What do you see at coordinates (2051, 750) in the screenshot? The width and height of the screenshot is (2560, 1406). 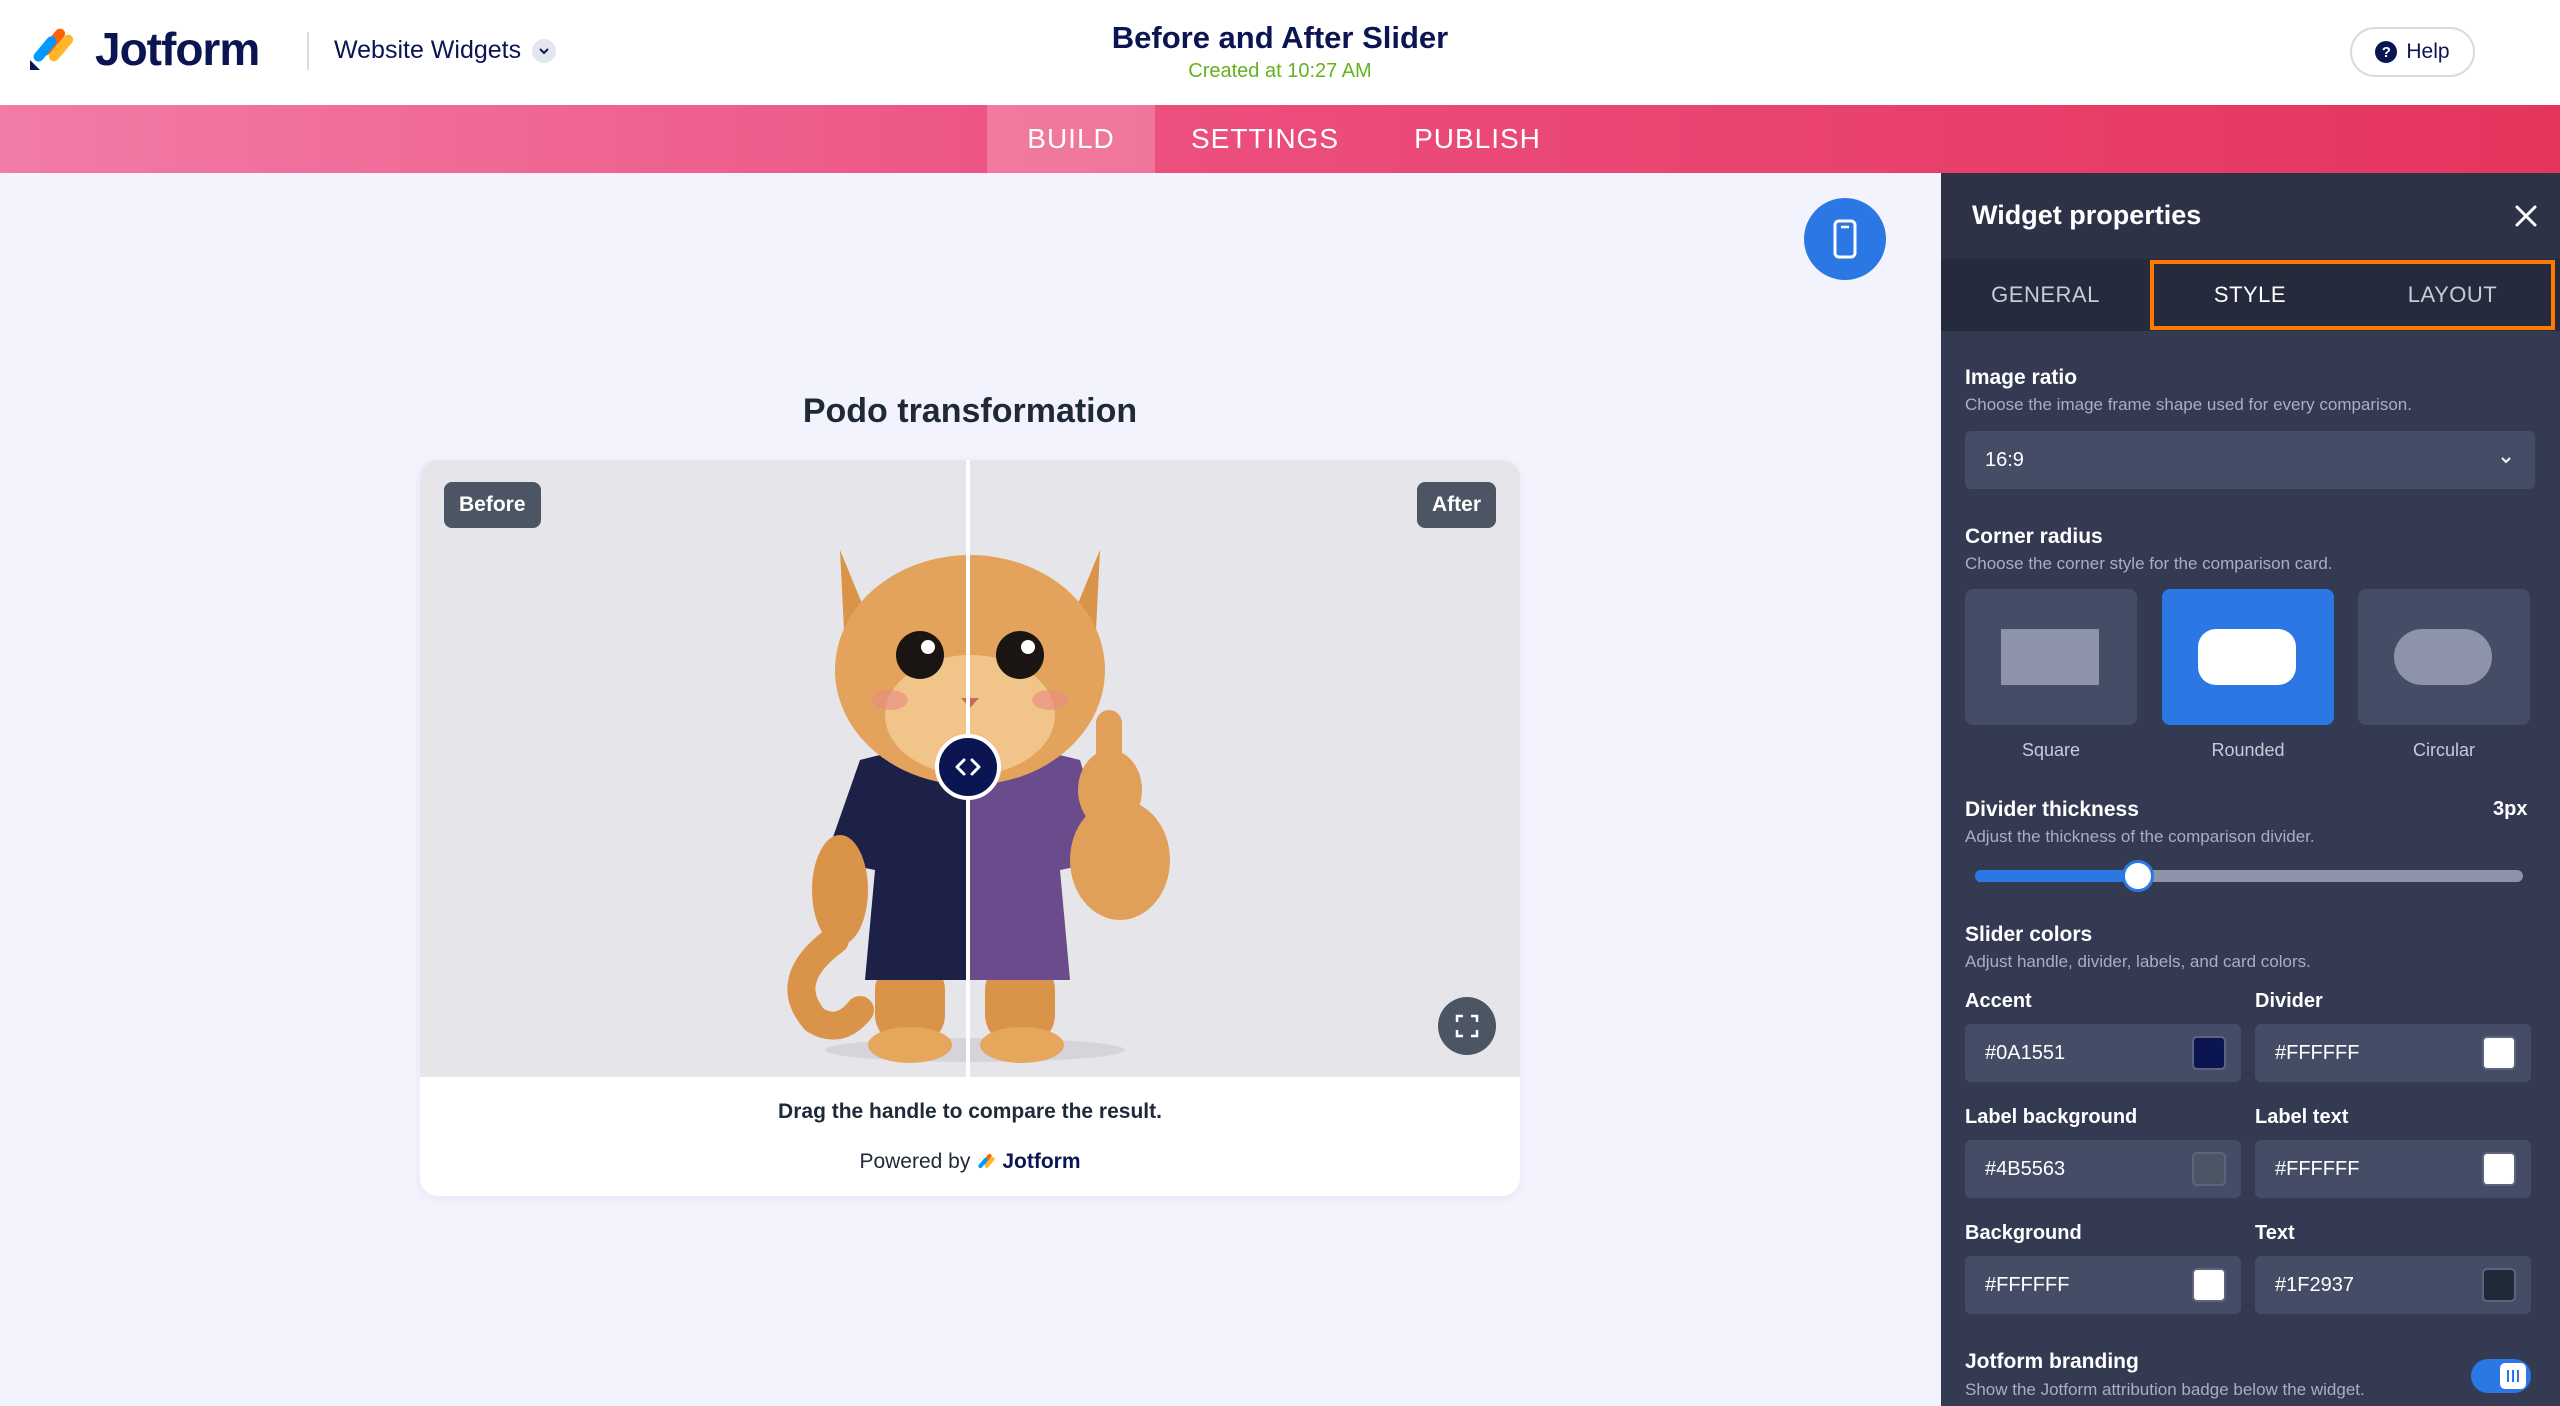 I see `corner-label-square: Square` at bounding box center [2051, 750].